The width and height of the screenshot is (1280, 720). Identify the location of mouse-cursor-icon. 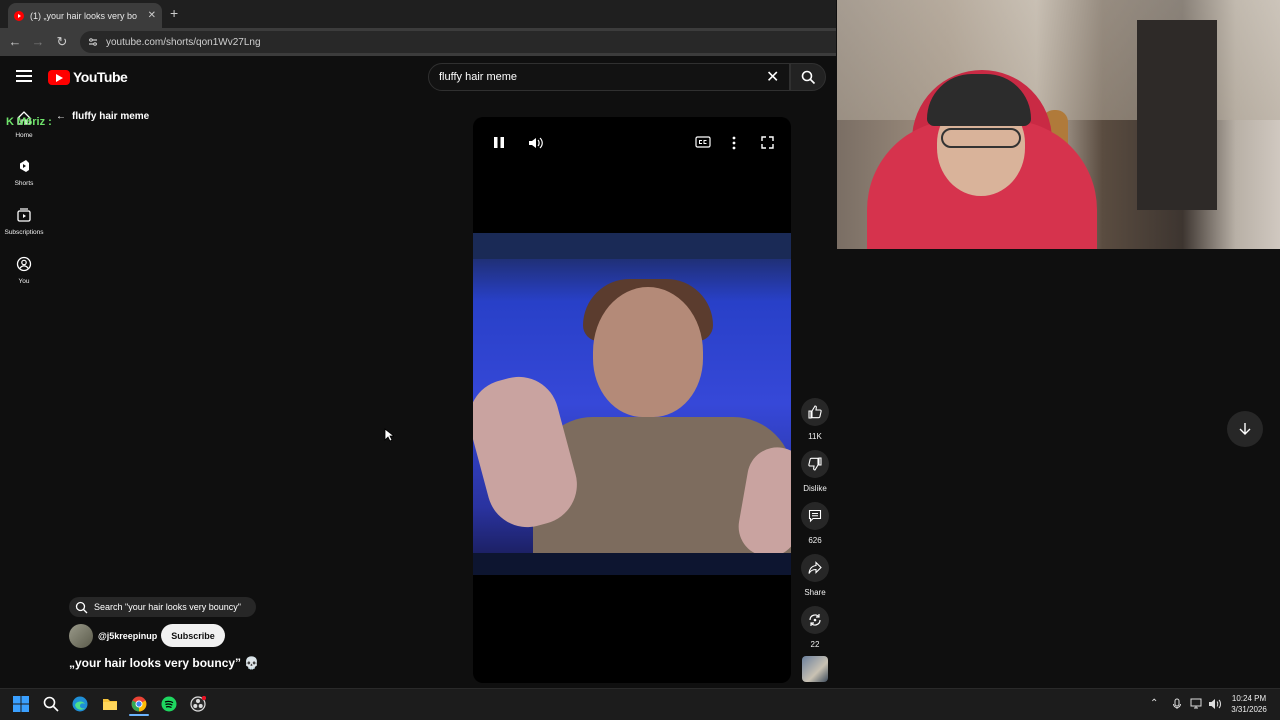
(389, 435).